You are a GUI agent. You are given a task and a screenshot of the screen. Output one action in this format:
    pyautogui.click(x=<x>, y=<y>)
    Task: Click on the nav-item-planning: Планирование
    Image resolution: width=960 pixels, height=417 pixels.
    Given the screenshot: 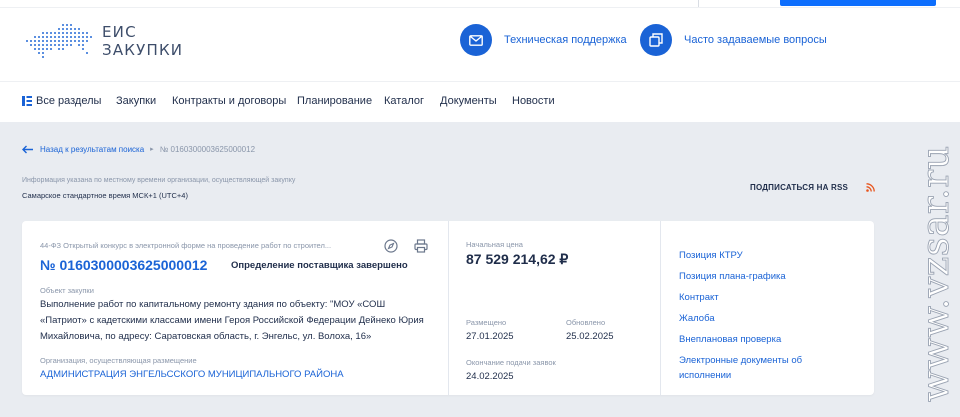 What is the action you would take?
    pyautogui.click(x=334, y=101)
    